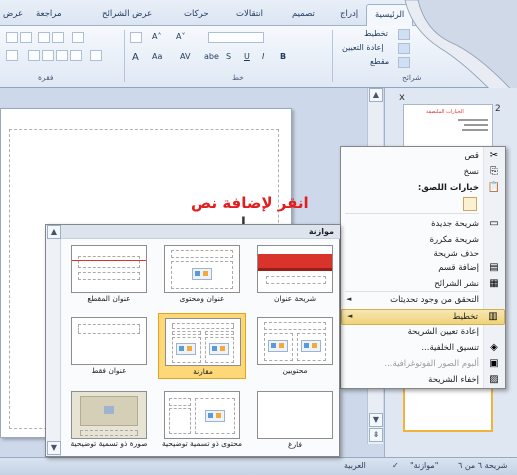 The image size is (517, 475). I want to click on align-right-icon, so click(48, 55).